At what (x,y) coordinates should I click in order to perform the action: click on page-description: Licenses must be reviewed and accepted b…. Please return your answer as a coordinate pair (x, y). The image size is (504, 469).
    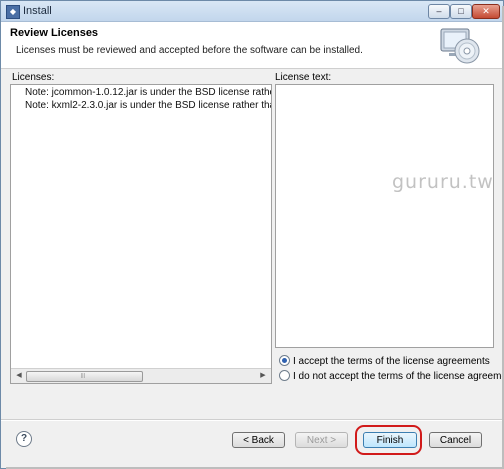
    Looking at the image, I should click on (189, 50).